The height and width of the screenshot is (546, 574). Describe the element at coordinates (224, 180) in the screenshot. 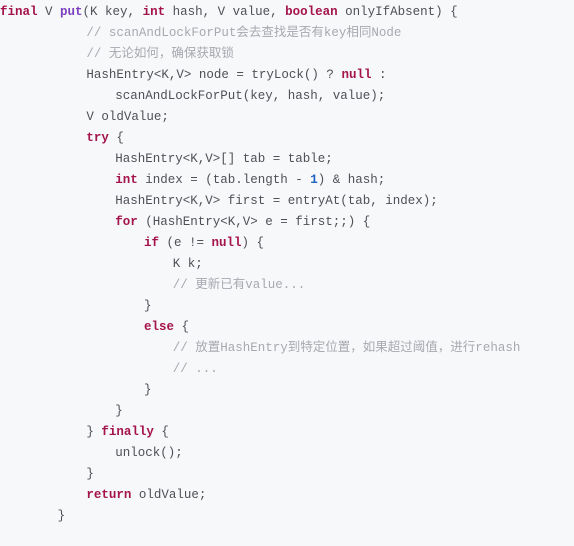

I see `code-token-plain: index = (tab.length -` at that location.